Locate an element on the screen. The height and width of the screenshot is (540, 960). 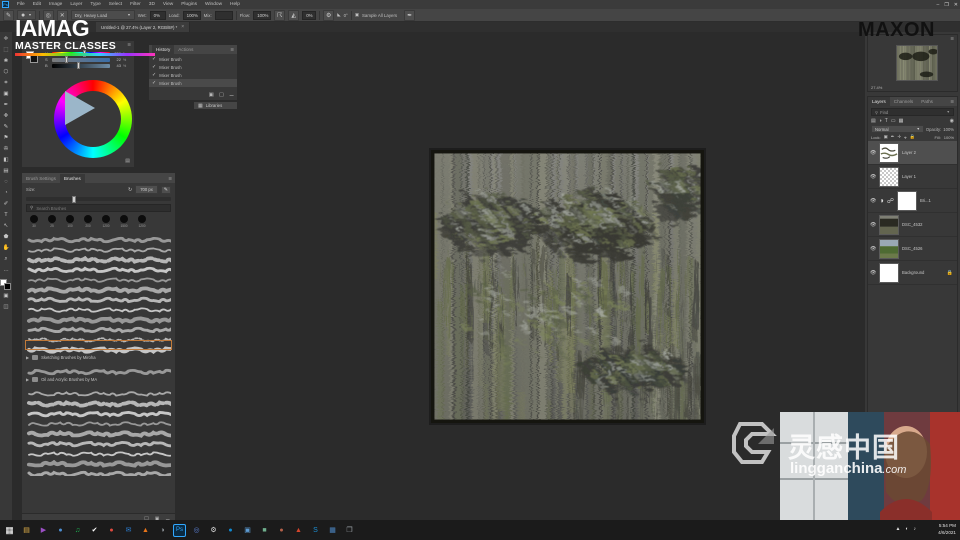
menu-item-window: Window is located at coordinates (213, 4).